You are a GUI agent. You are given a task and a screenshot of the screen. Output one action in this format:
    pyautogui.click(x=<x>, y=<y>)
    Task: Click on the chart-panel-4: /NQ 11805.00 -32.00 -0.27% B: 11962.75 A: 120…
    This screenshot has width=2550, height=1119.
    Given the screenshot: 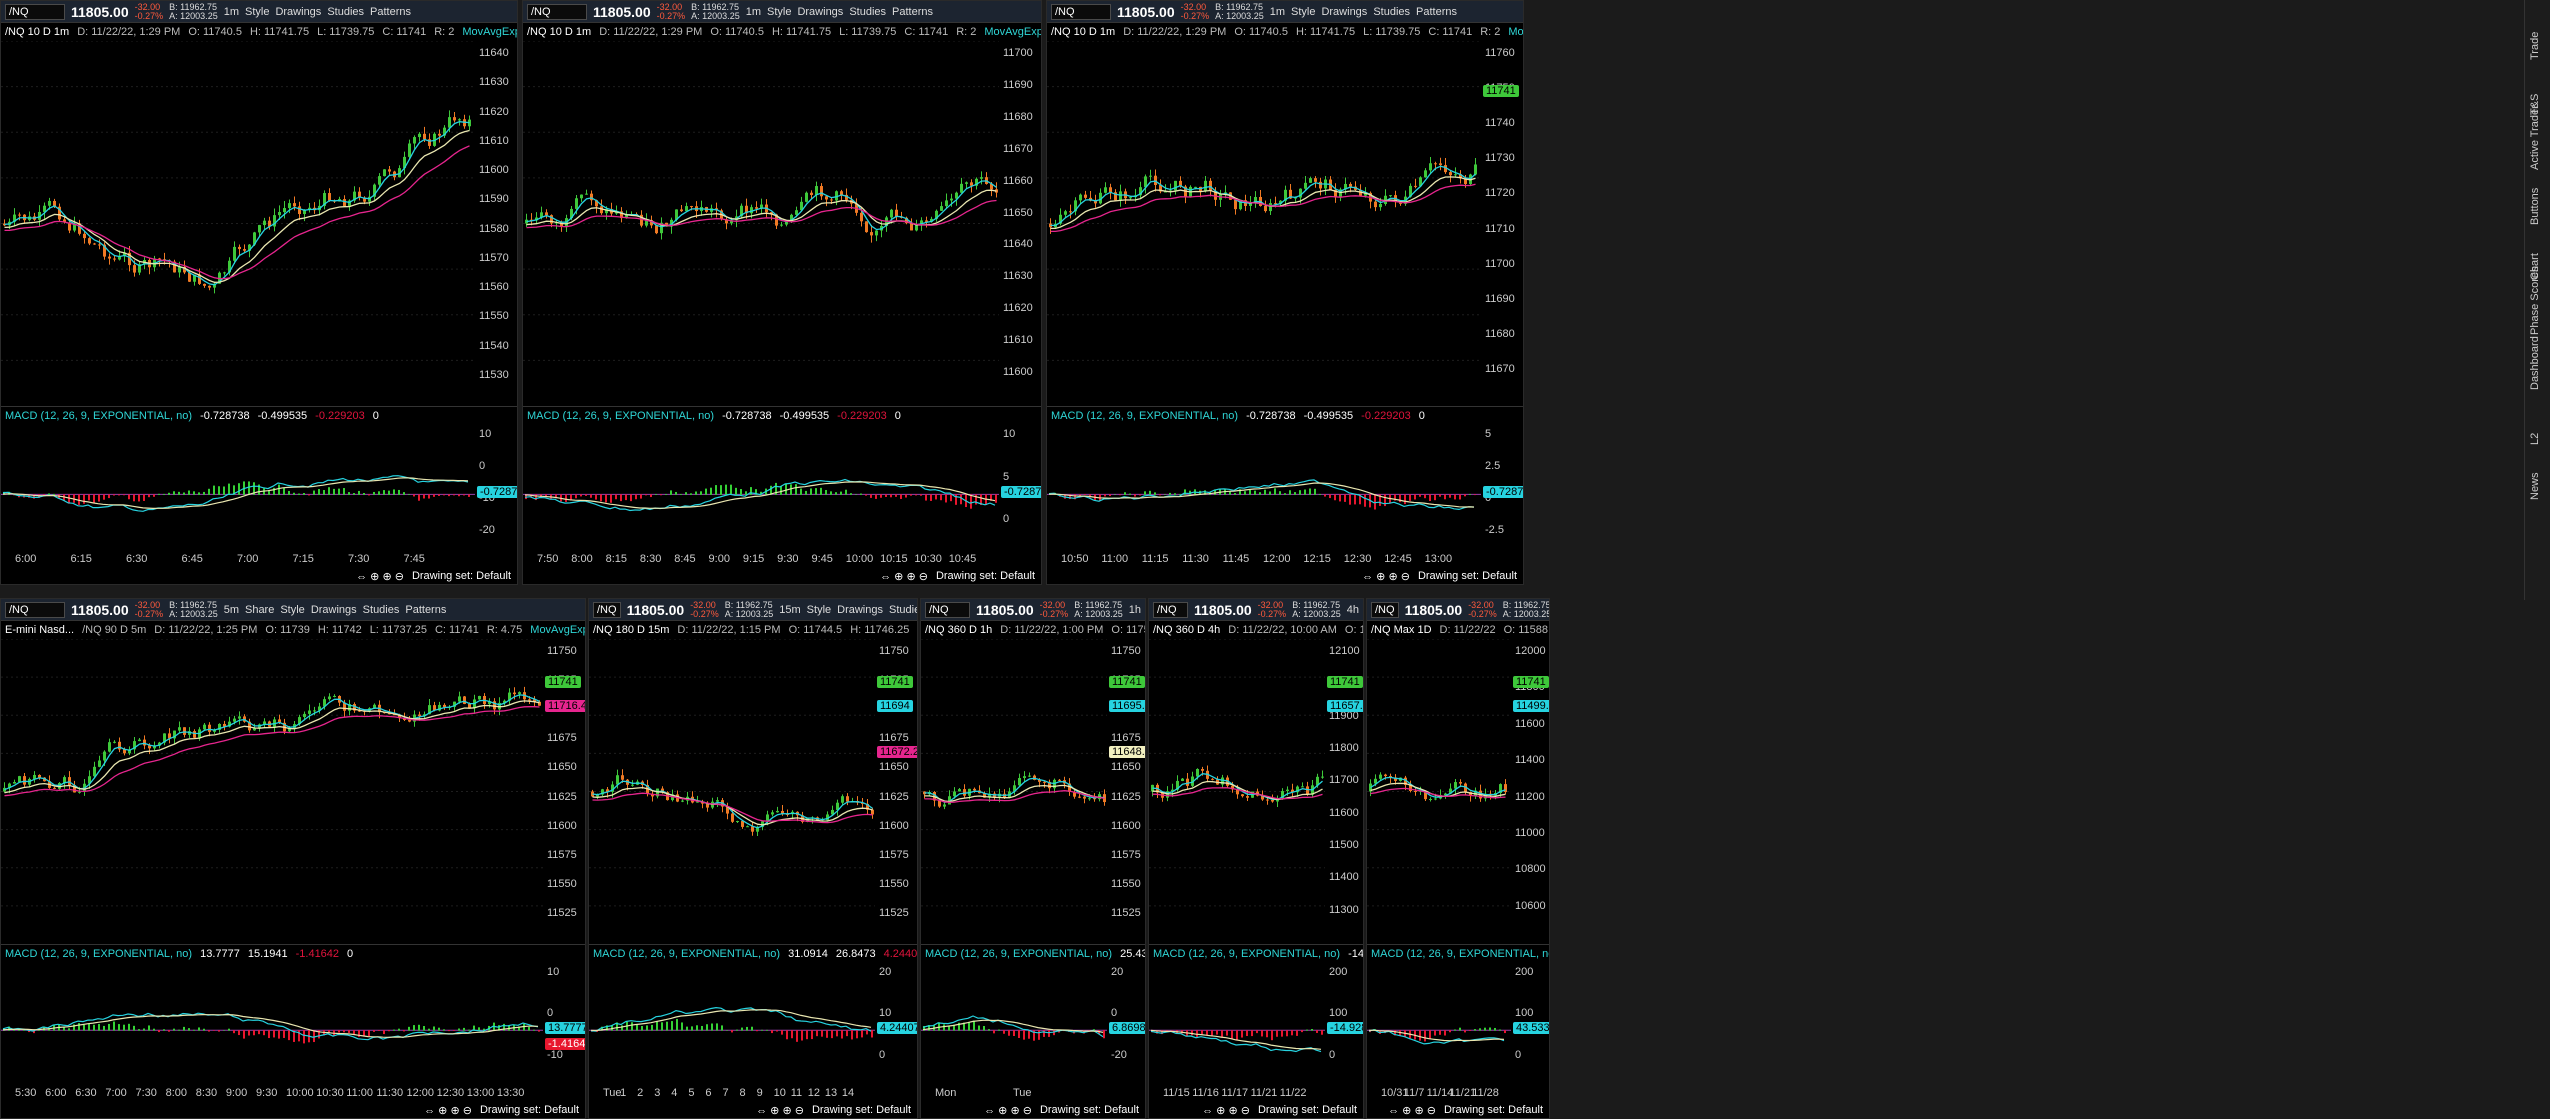 What is the action you would take?
    pyautogui.click(x=293, y=858)
    